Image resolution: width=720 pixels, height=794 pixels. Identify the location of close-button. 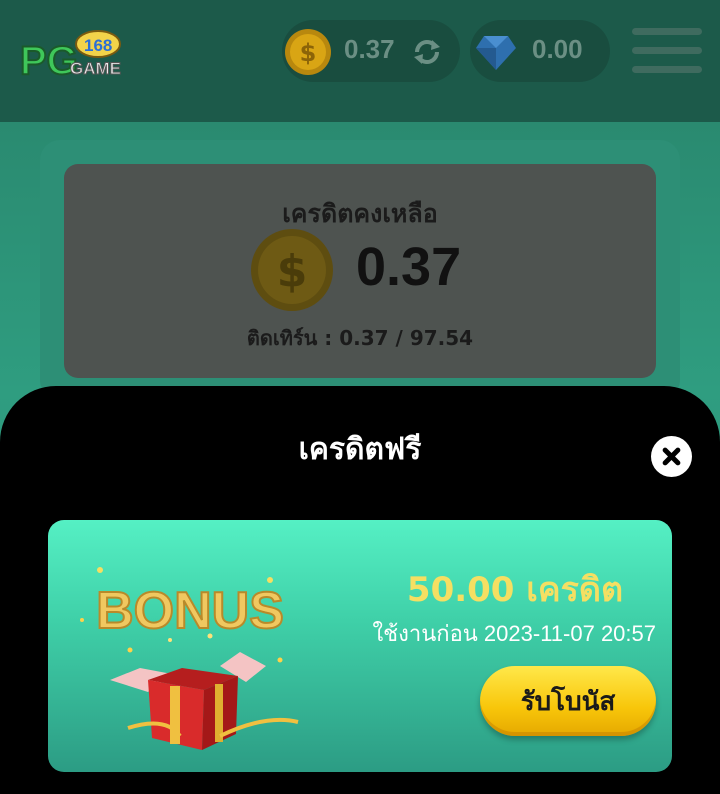
(671, 456).